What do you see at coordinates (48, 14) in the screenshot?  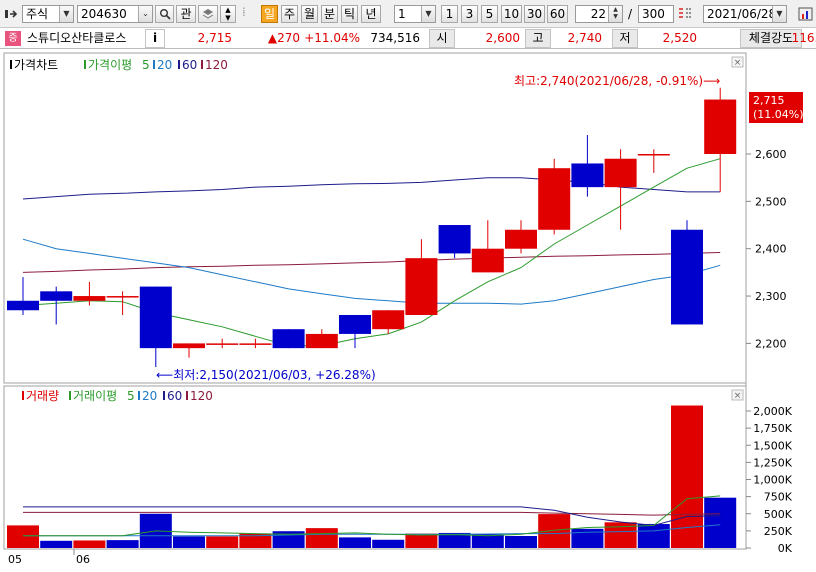 I see `market-select: 주식 ▼` at bounding box center [48, 14].